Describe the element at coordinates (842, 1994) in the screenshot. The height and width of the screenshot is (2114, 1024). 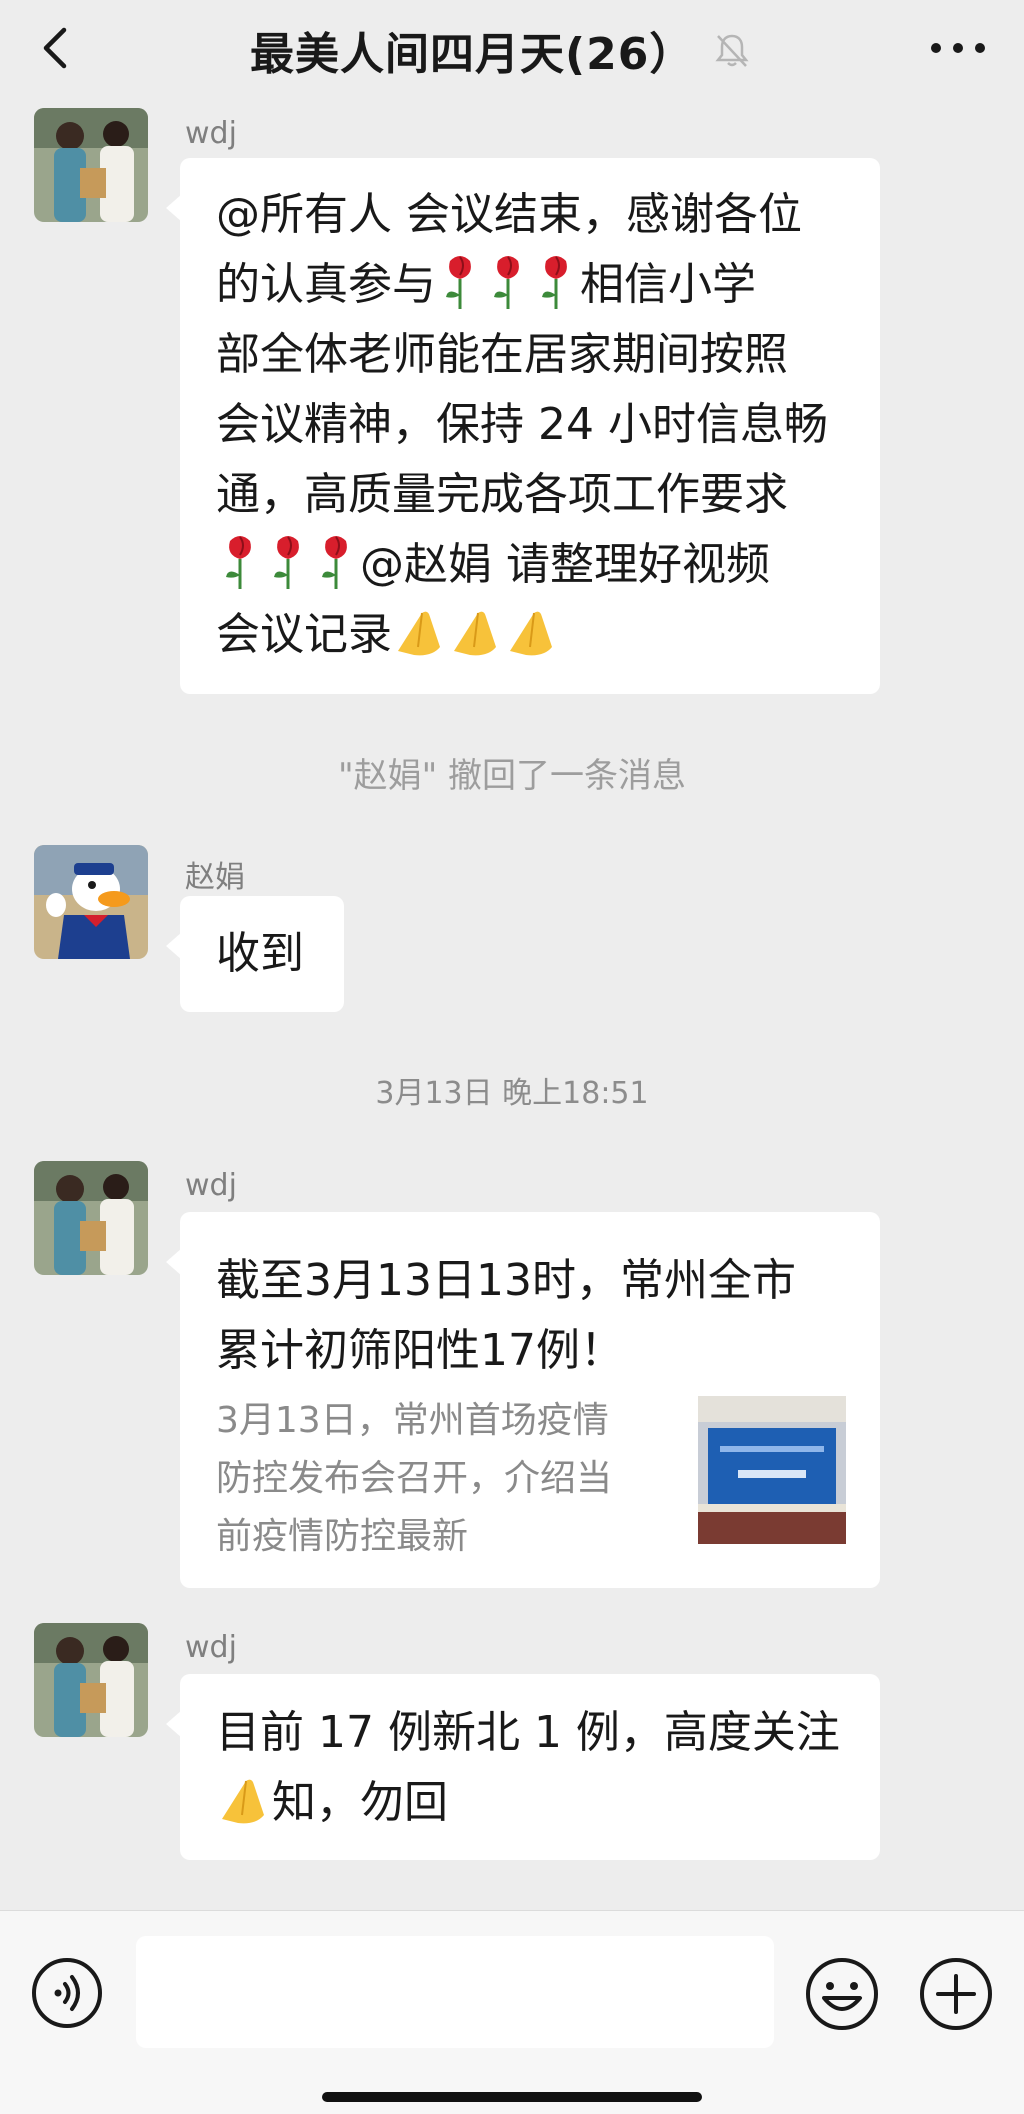
I see `emoji-icon` at that location.